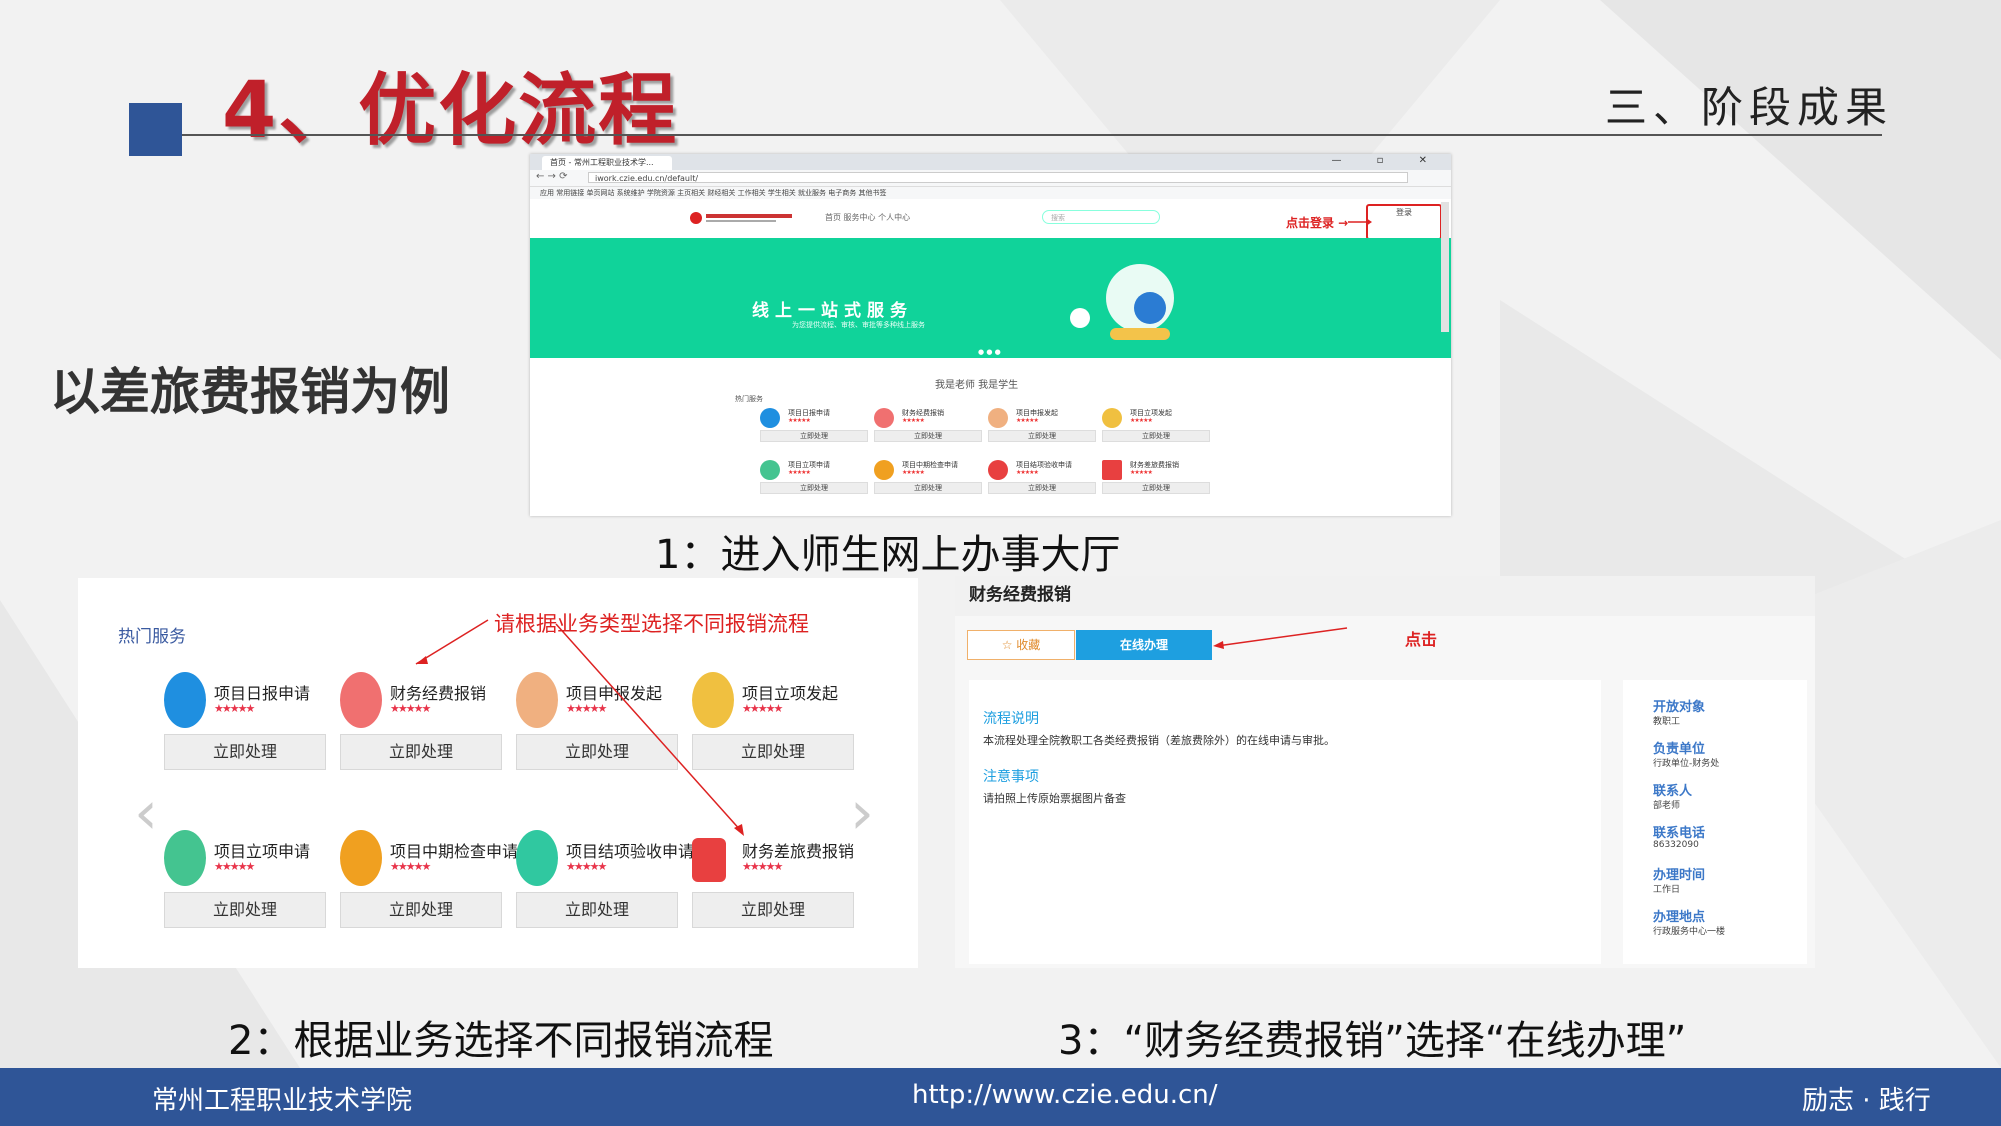 This screenshot has height=1126, width=2001. Describe the element at coordinates (429, 880) in the screenshot. I see `service-card-midterm-check: 项目中期检查申请 ★★★★★ 立即处理` at that location.